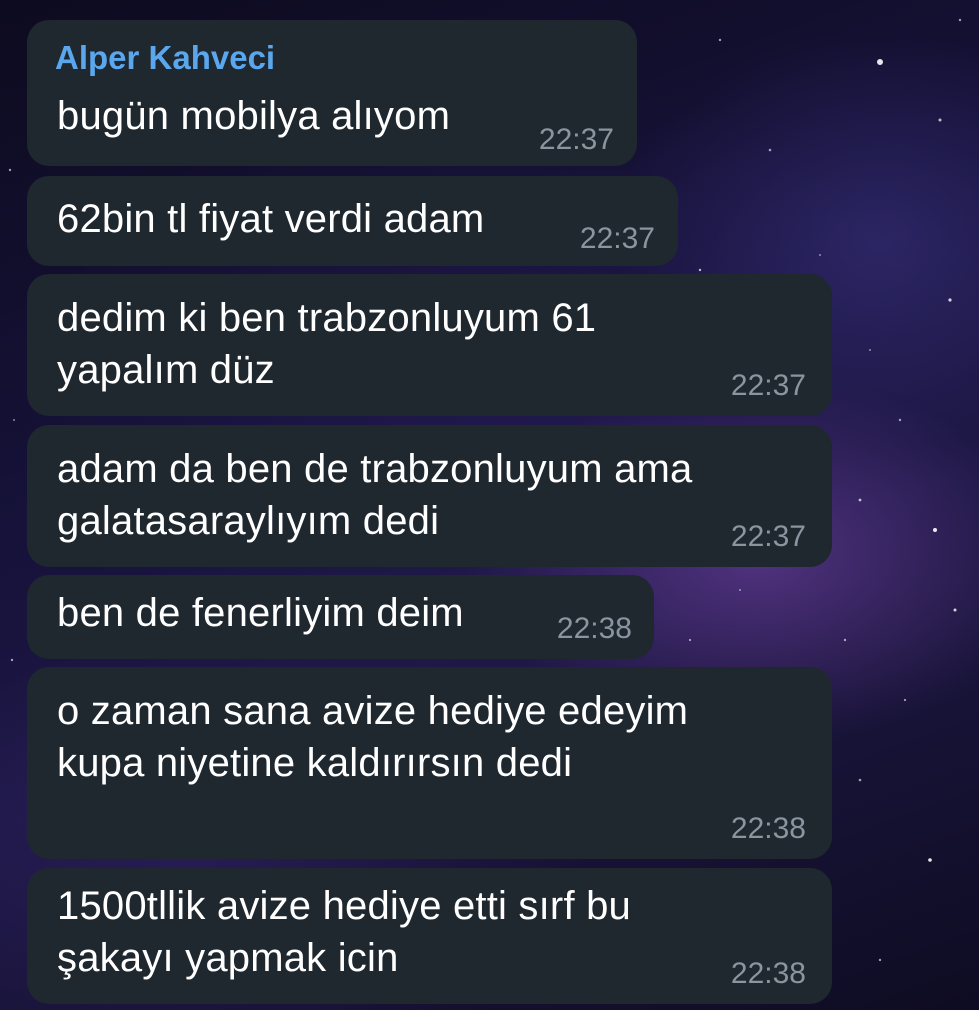  I want to click on message-text: bugün mobilya alıyom, so click(254, 116).